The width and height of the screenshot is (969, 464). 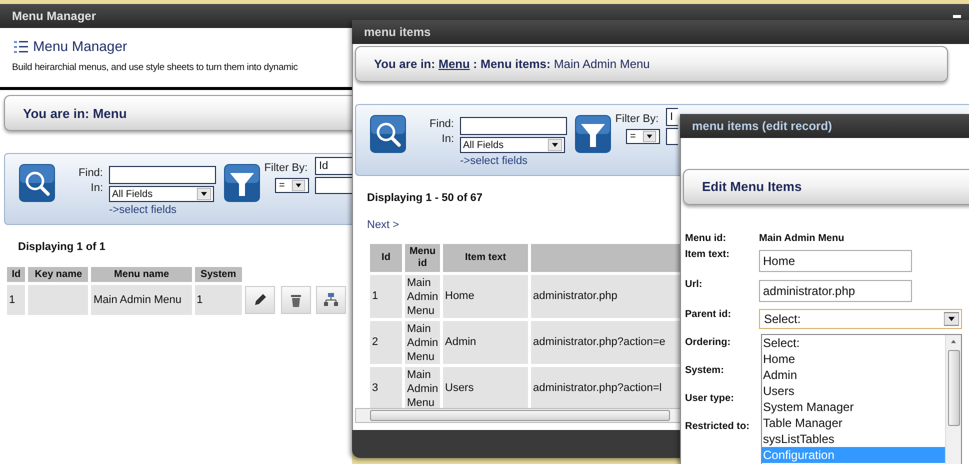 What do you see at coordinates (512, 64) in the screenshot?
I see `breadcrumb-text: You are in: Menu : Menu items: Main Admin Menu` at bounding box center [512, 64].